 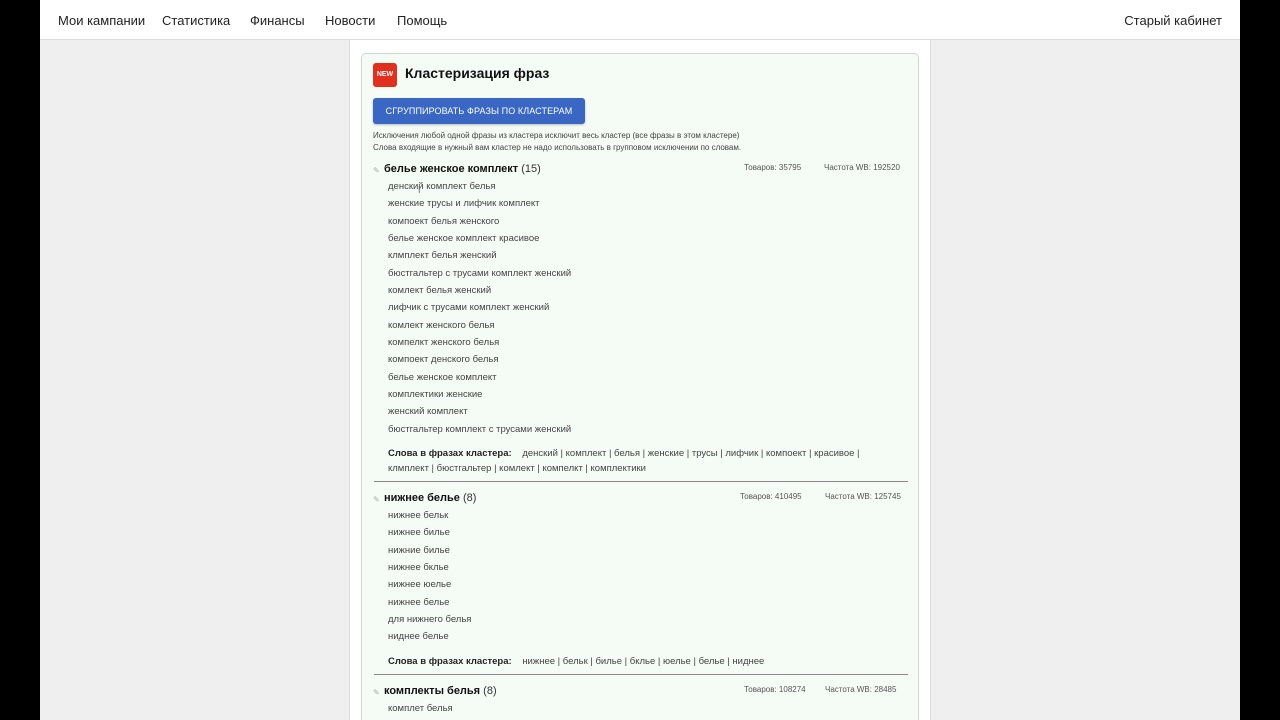 What do you see at coordinates (464, 203) in the screenshot?
I see `phrase-item: женские трусы и лифчик комплект` at bounding box center [464, 203].